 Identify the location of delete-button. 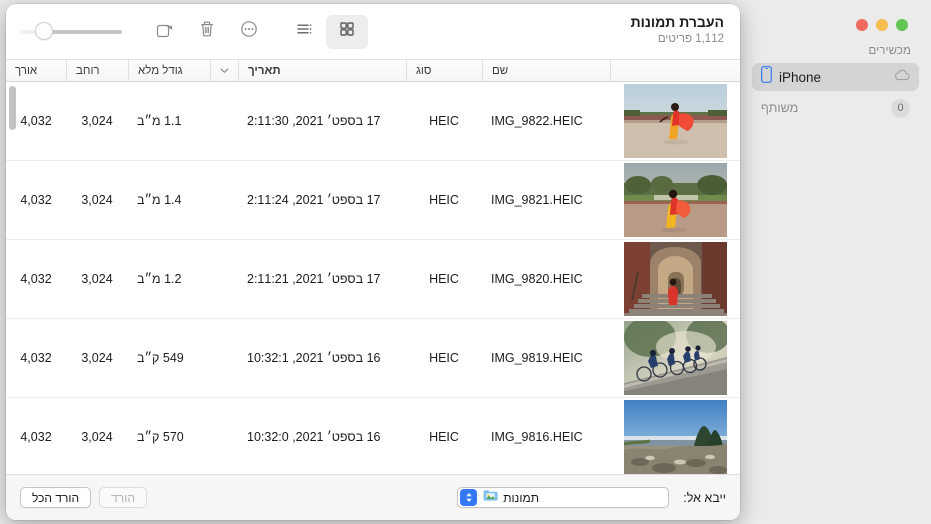
(207, 32).